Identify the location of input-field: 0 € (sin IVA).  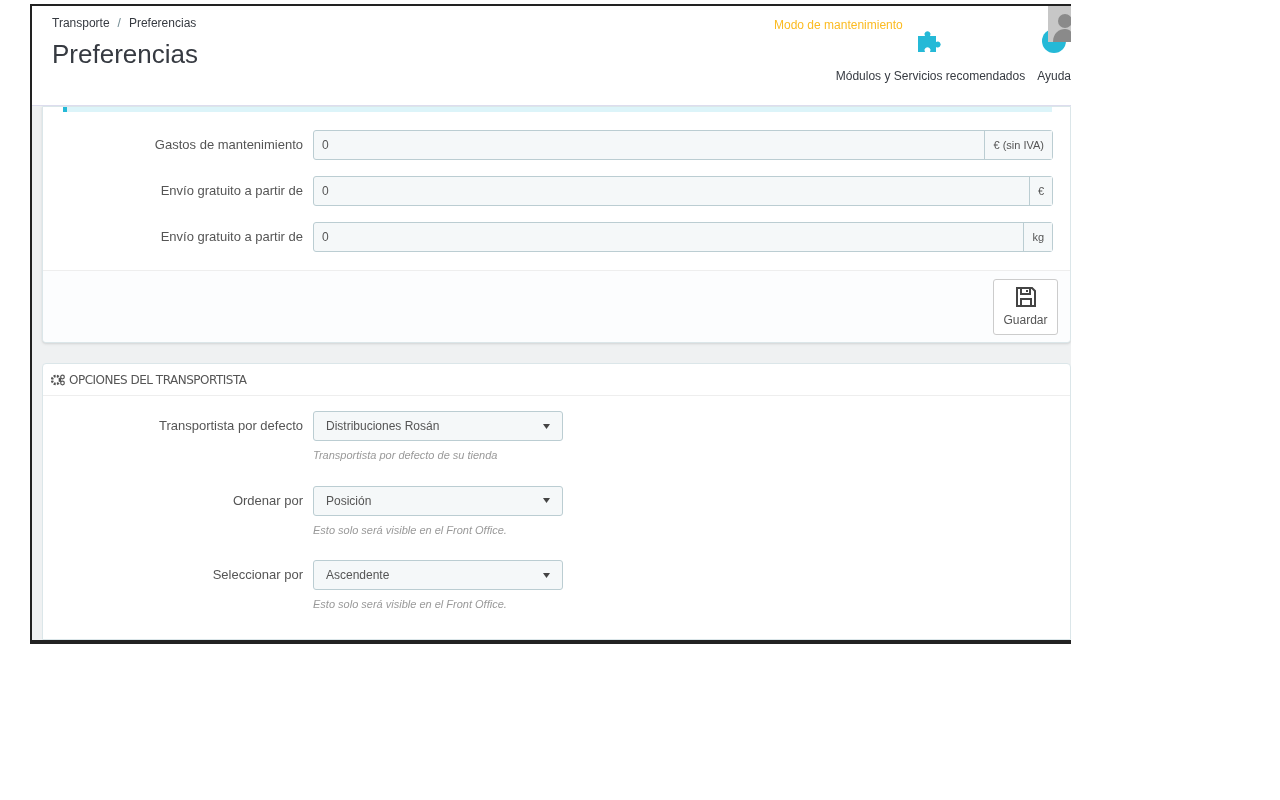
(683, 145).